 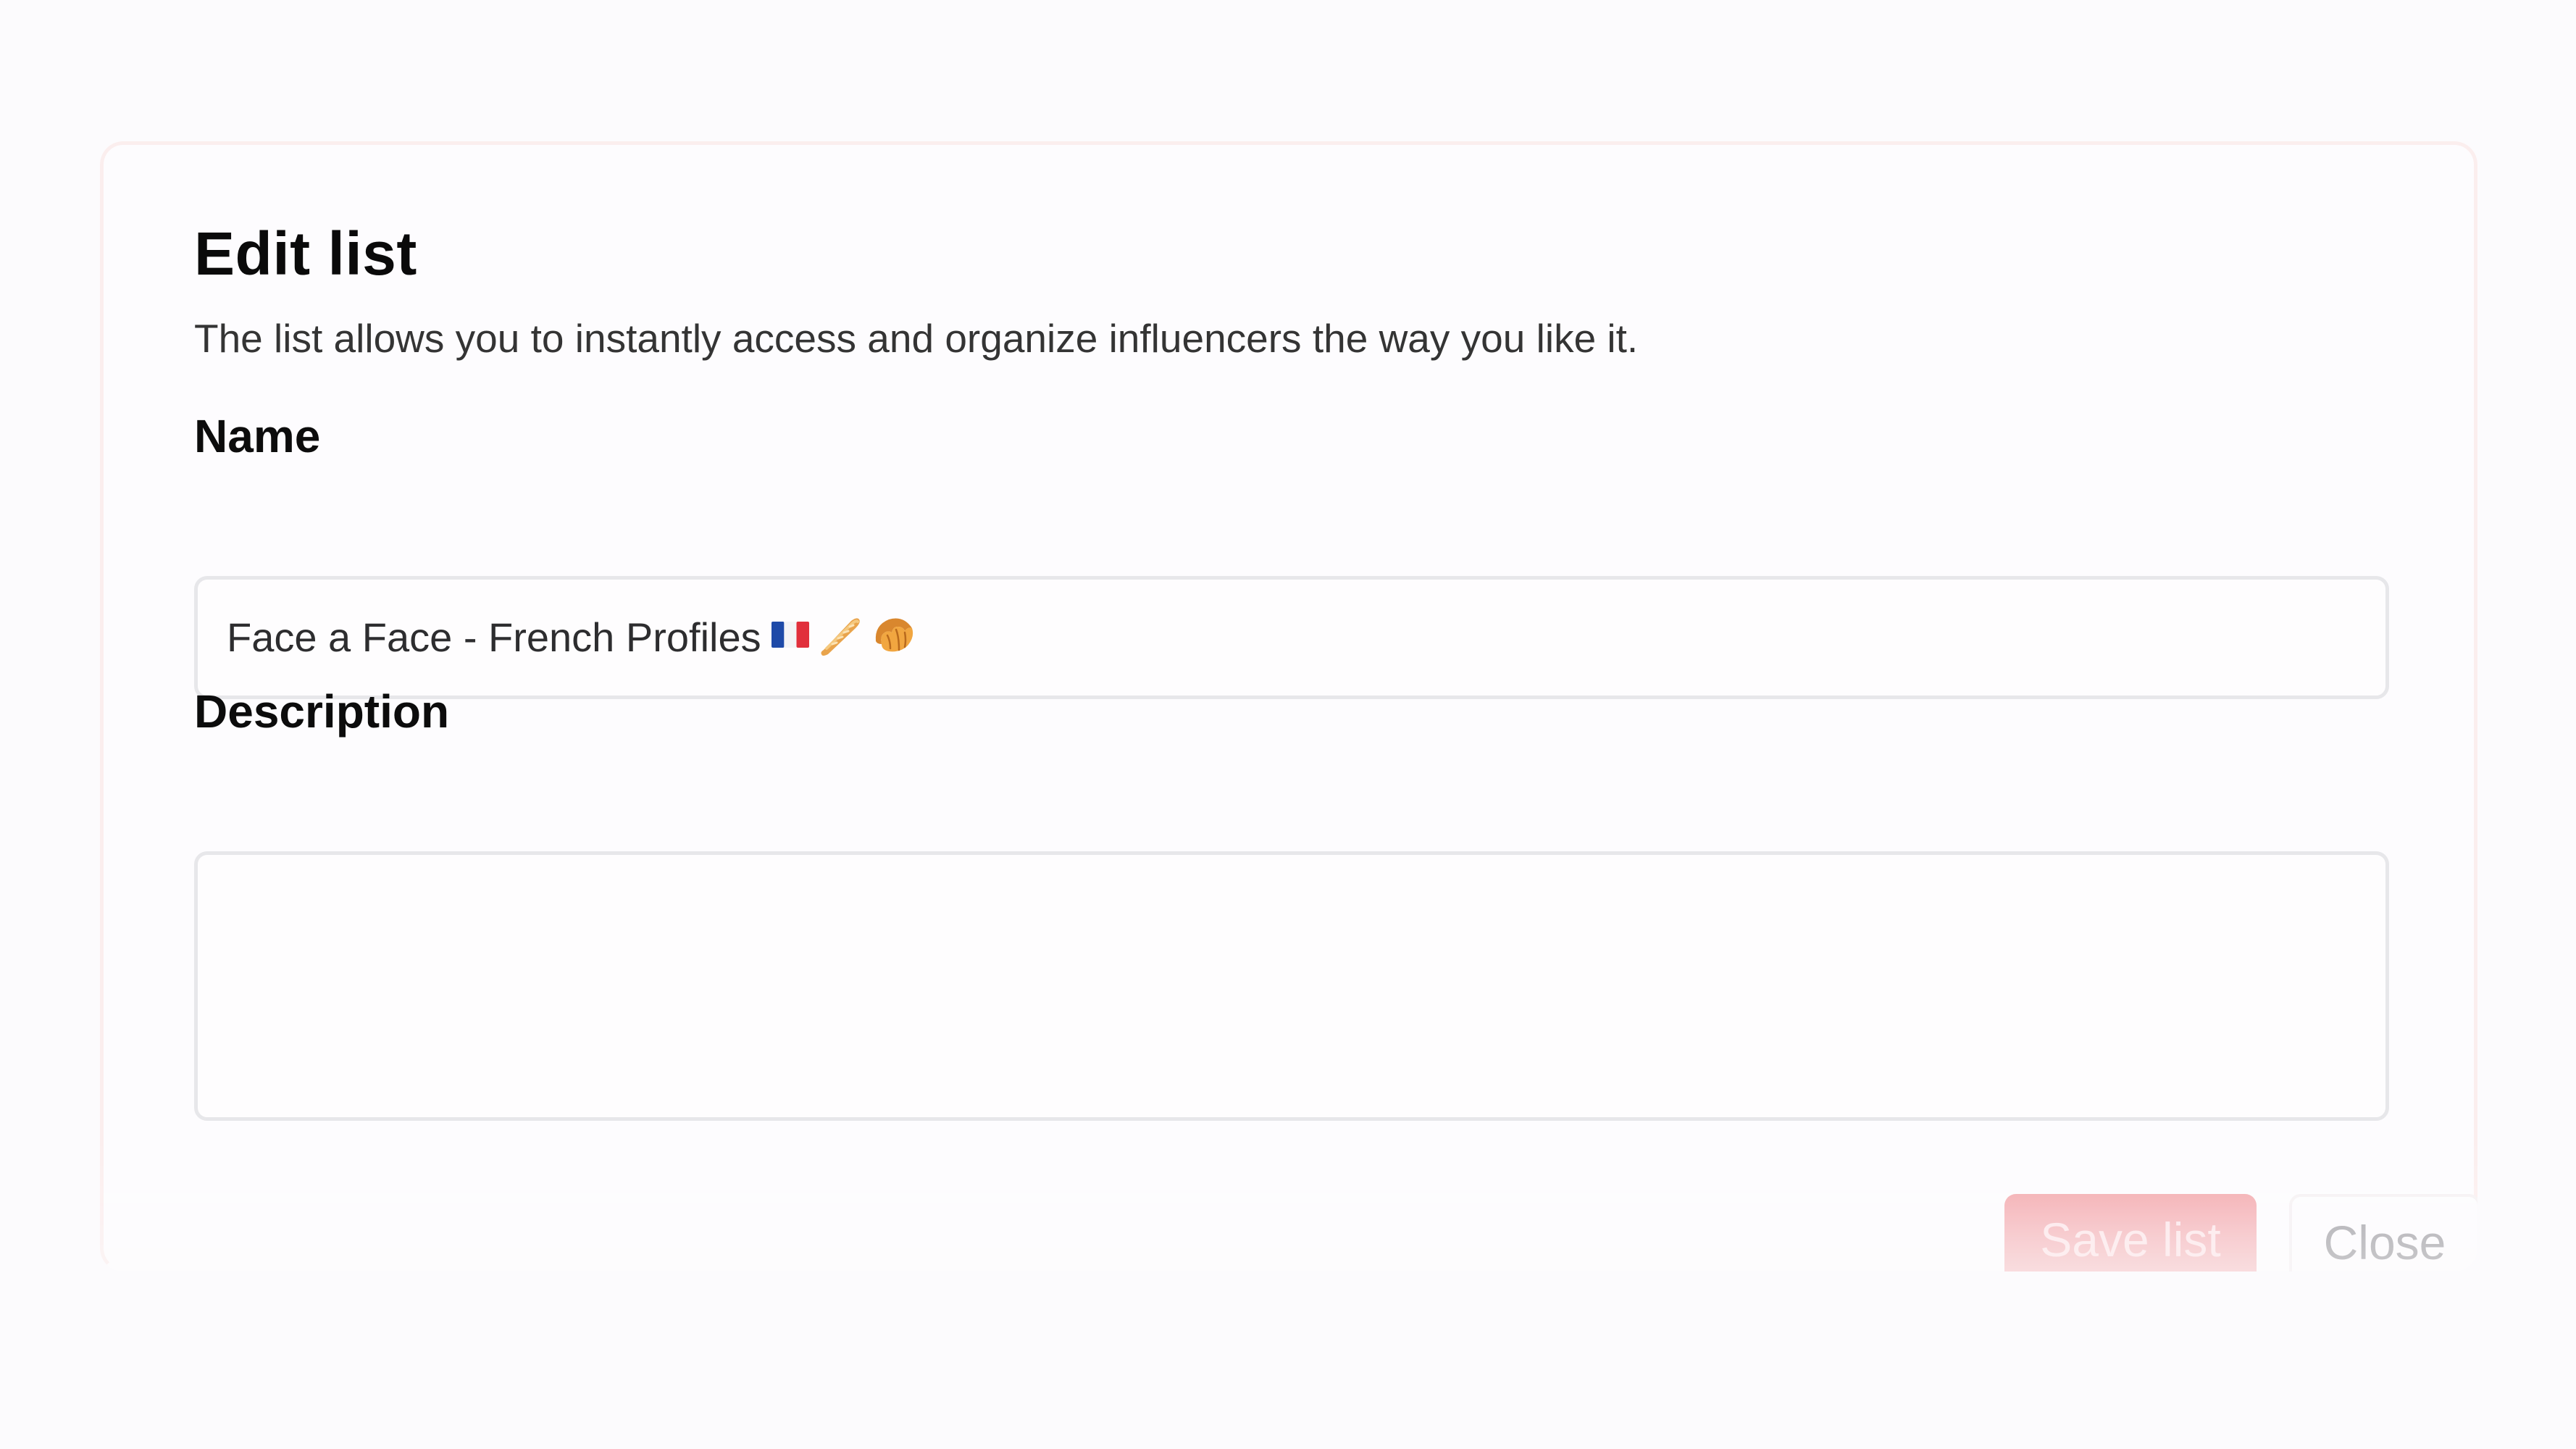 I want to click on save-list-button: Save list, so click(x=2130, y=1243).